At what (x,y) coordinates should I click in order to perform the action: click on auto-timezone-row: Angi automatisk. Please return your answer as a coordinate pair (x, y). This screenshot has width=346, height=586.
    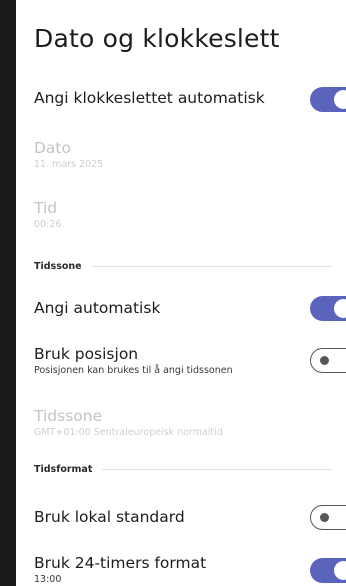
    Looking at the image, I should click on (190, 308).